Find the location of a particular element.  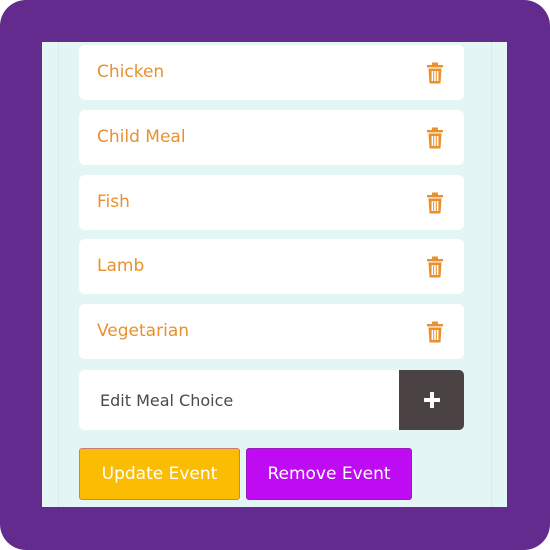

add-meal-button is located at coordinates (431, 400).